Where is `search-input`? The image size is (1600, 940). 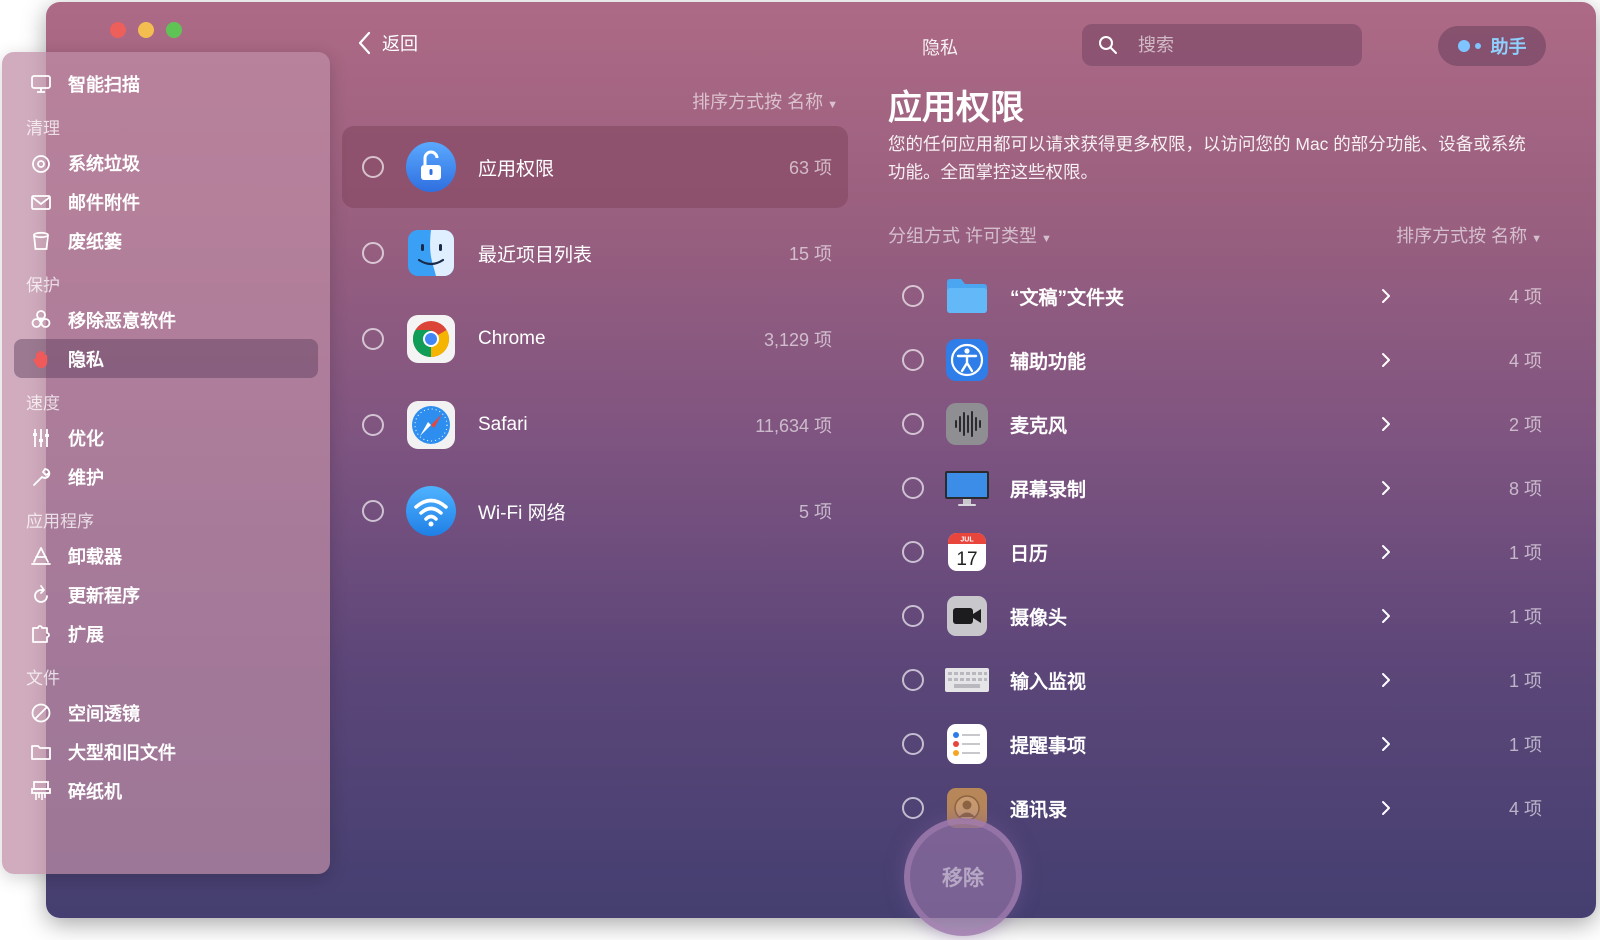
search-input is located at coordinates (1238, 45).